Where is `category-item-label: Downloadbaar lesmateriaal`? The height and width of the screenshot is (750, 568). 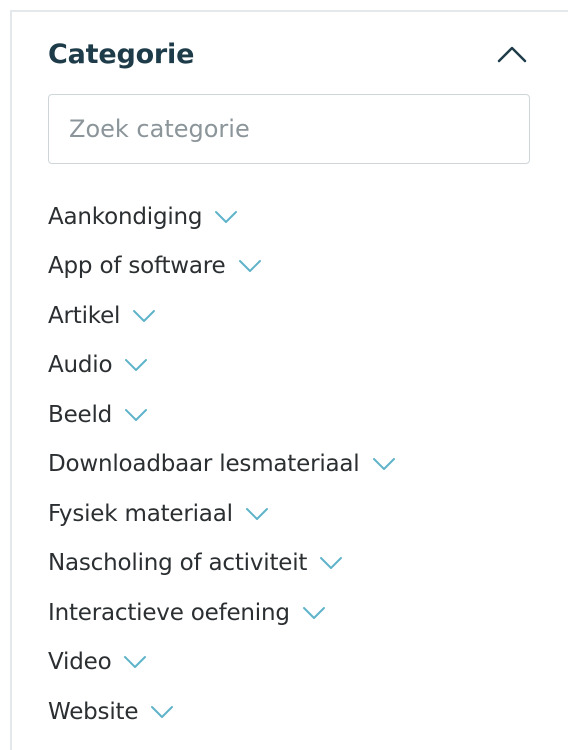 category-item-label: Downloadbaar lesmateriaal is located at coordinates (204, 464).